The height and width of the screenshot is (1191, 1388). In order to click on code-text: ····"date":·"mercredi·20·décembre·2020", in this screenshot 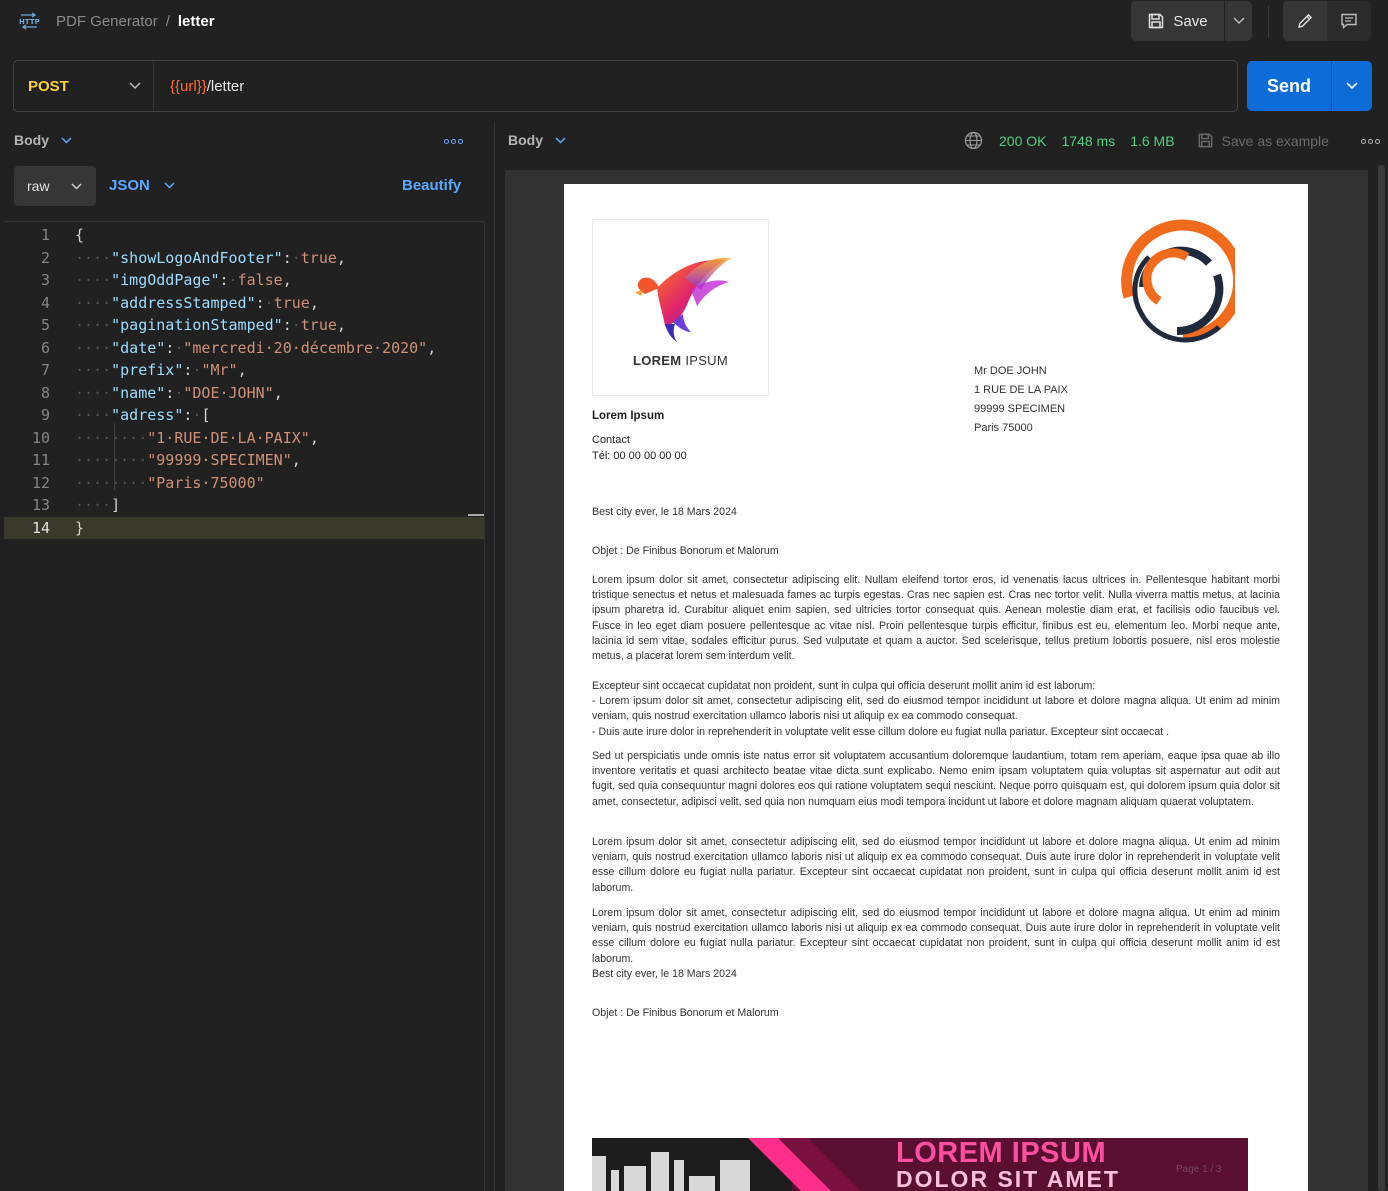, I will do `click(256, 347)`.